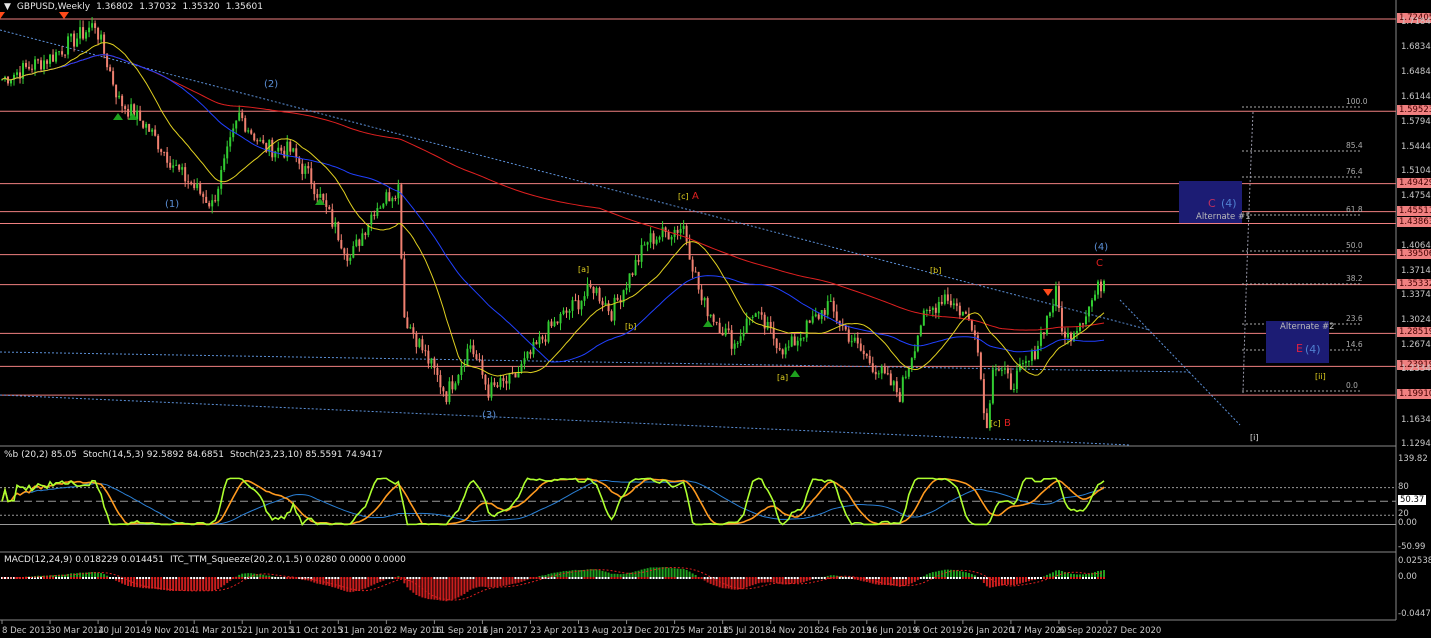 The width and height of the screenshot is (1431, 638). I want to click on wave-label: [b], so click(936, 270).